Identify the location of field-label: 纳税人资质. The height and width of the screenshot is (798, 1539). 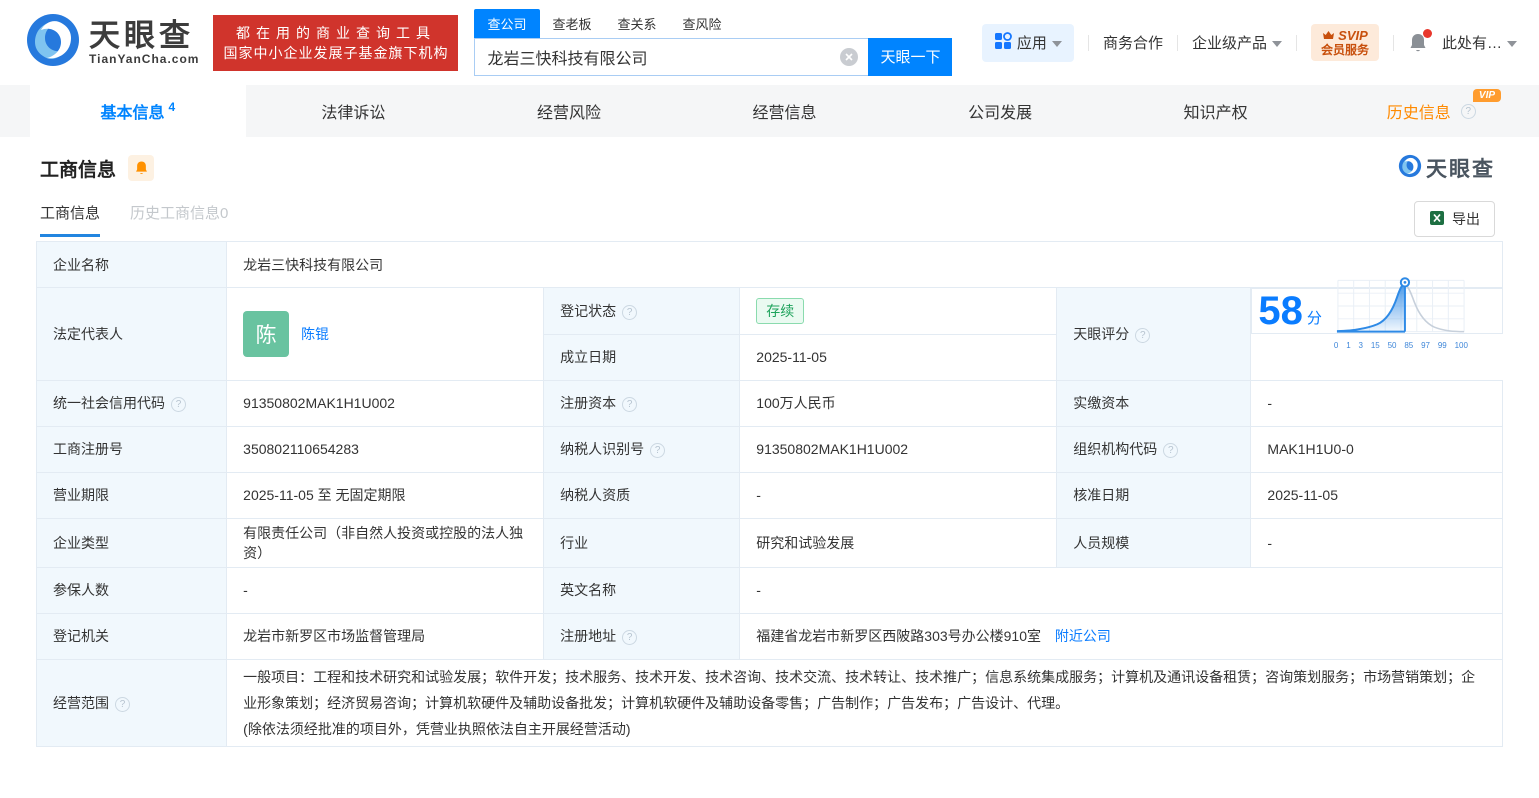
(642, 495).